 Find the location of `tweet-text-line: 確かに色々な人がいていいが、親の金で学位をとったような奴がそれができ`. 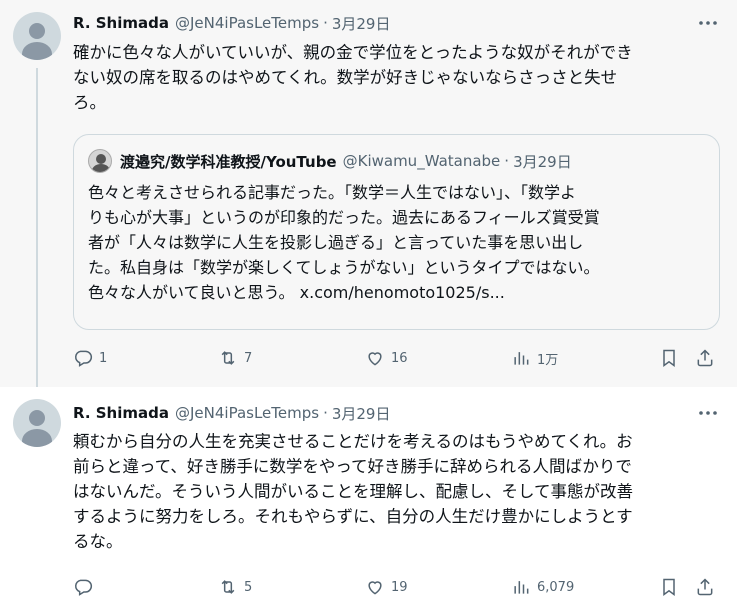

tweet-text-line: 確かに色々な人がいていいが、親の金で学位をとったような奴がそれができ is located at coordinates (353, 52).